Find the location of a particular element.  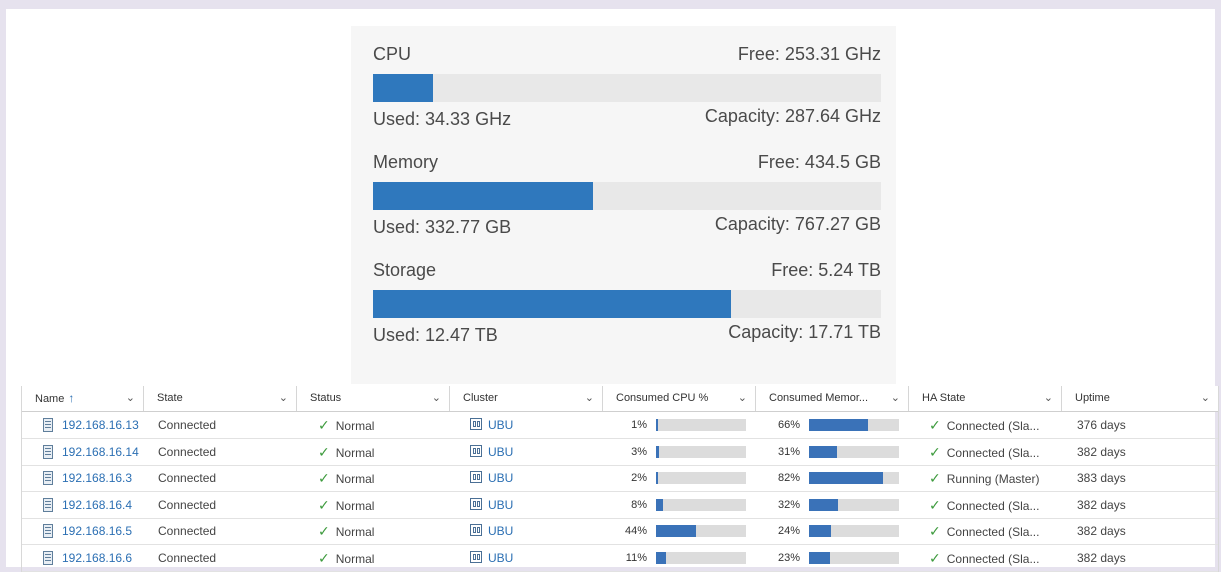

cpu-percent: 1% is located at coordinates (639, 425).